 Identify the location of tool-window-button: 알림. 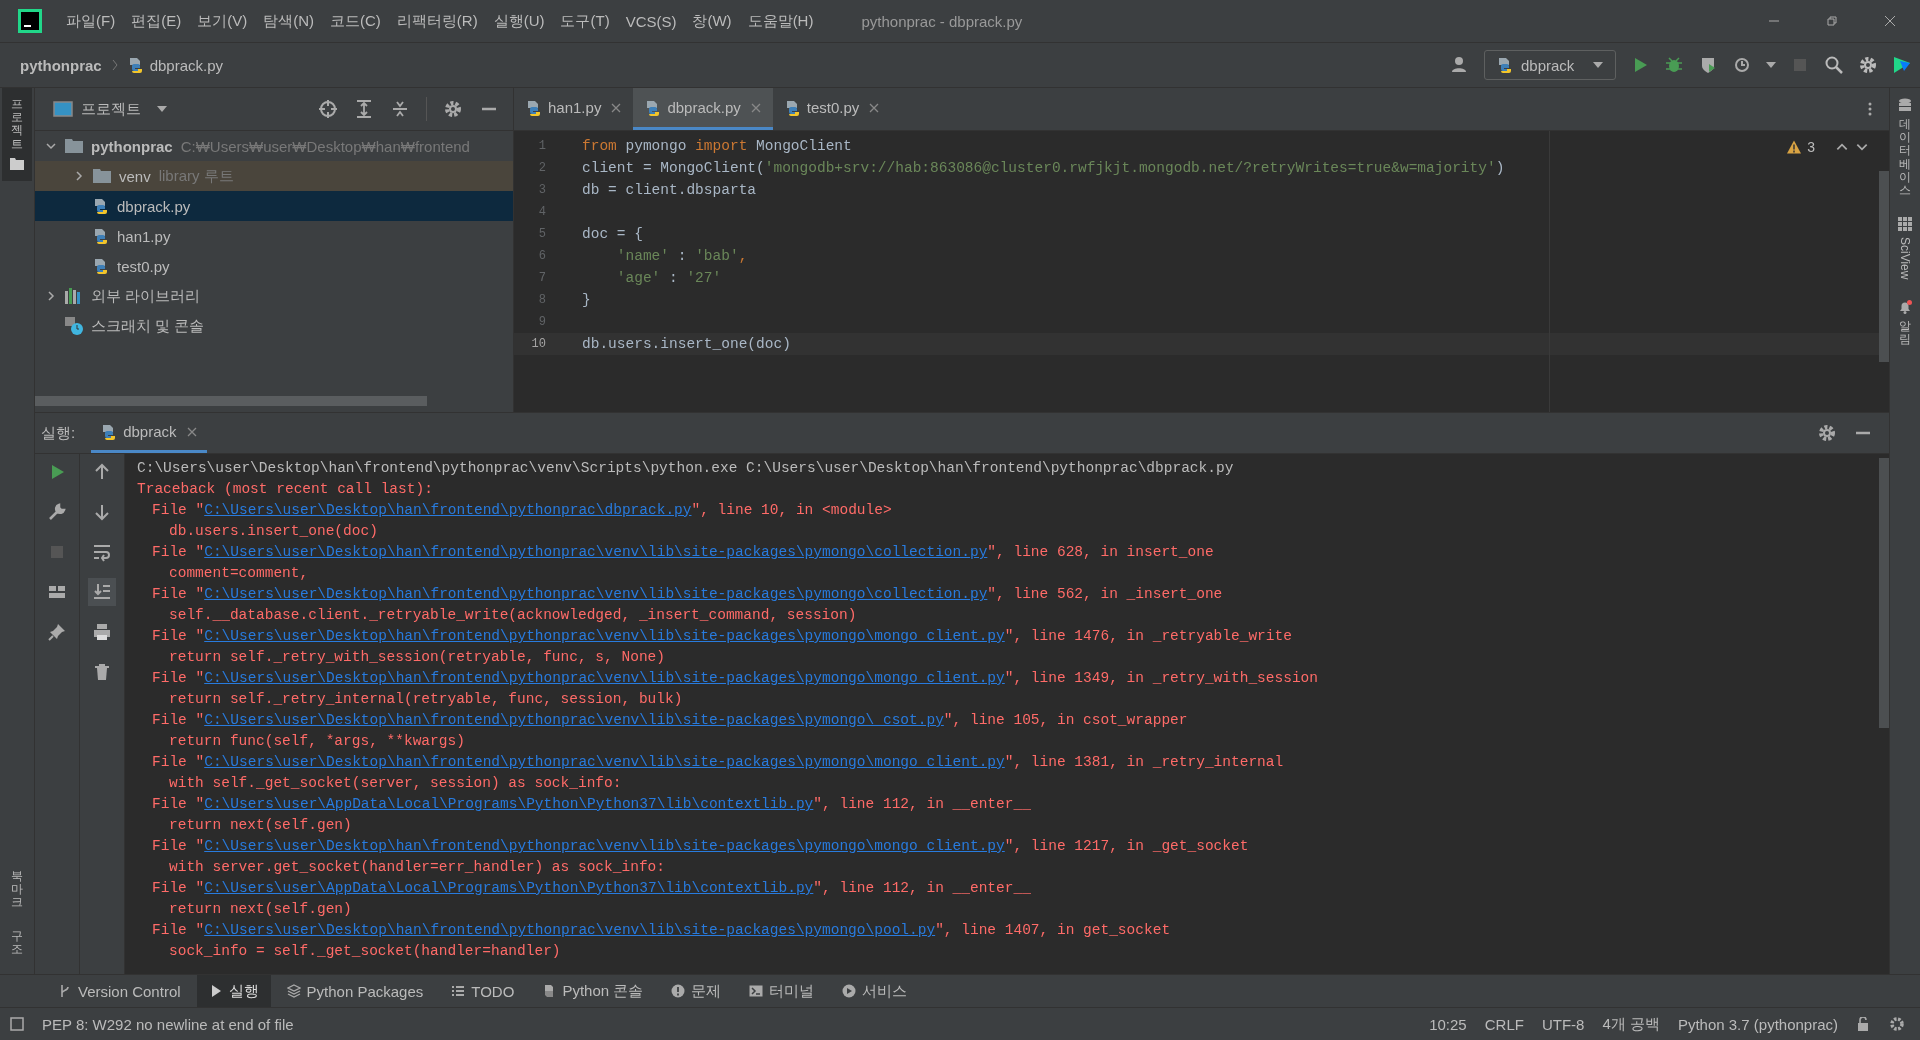
(1905, 322).